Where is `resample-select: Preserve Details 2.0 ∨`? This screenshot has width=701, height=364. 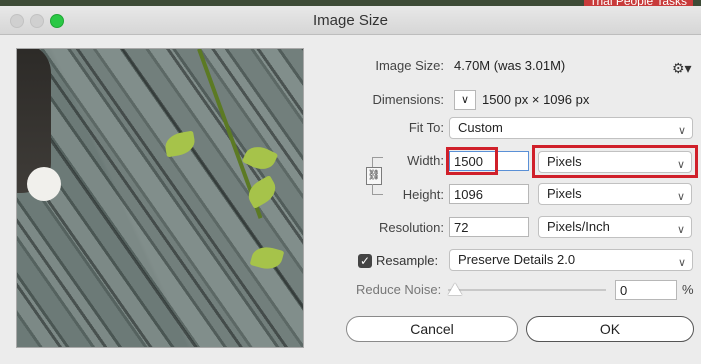
resample-select: Preserve Details 2.0 ∨ is located at coordinates (571, 260).